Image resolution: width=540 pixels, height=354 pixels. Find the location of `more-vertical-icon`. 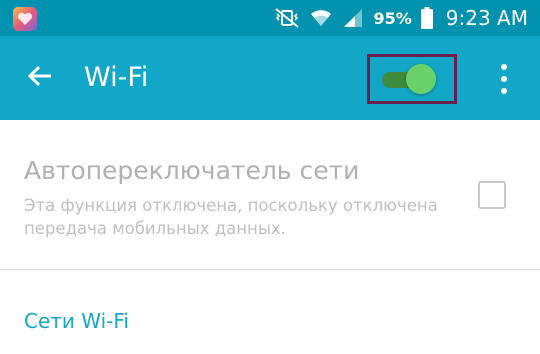

more-vertical-icon is located at coordinates (504, 67).